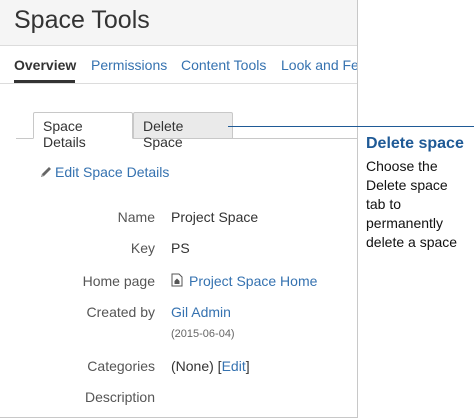  Describe the element at coordinates (402, 166) in the screenshot. I see `callout-line-1: Choose the` at that location.